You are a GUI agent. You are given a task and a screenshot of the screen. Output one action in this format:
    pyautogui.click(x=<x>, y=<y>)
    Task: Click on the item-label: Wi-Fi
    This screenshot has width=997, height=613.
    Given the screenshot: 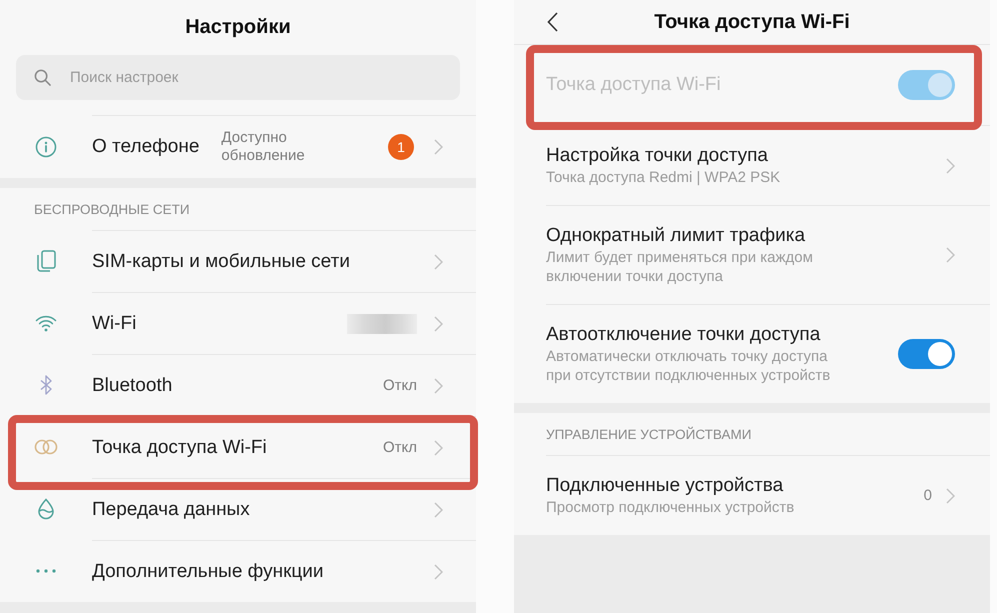 What is the action you would take?
    pyautogui.click(x=114, y=323)
    